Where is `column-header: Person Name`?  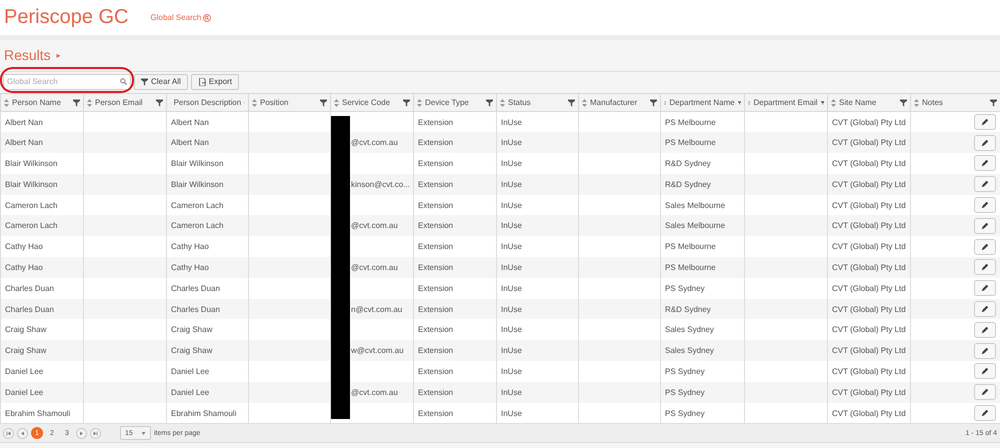
column-header: Person Name is located at coordinates (42, 103).